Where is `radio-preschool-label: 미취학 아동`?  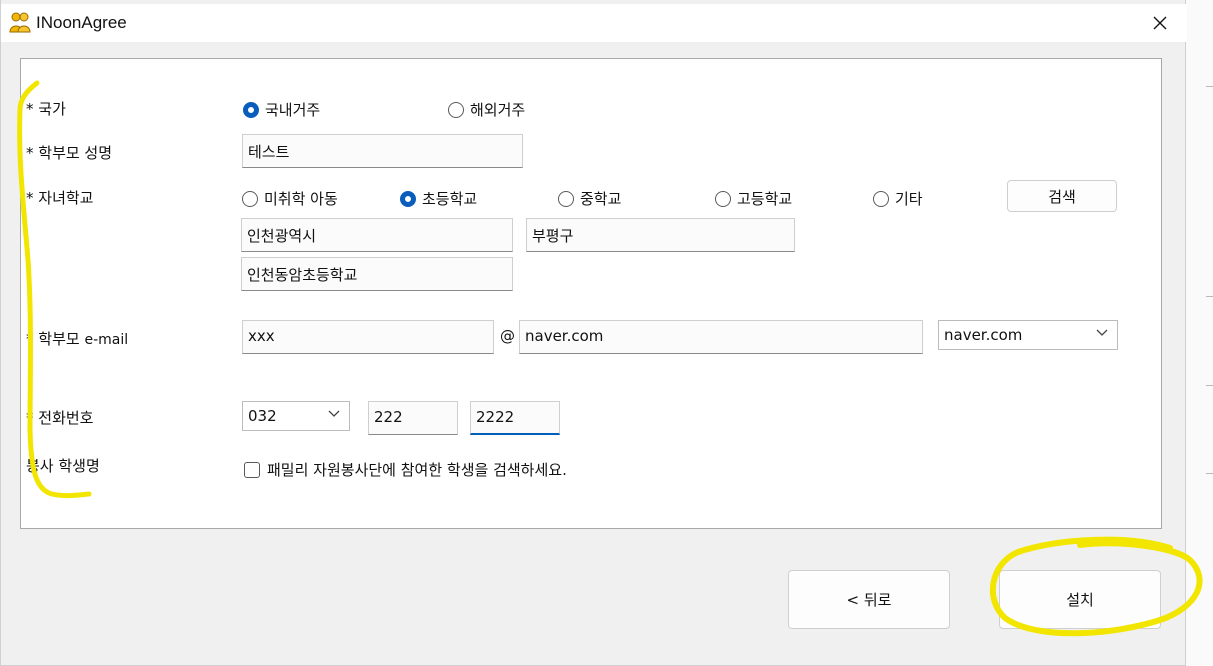 radio-preschool-label: 미취학 아동 is located at coordinates (301, 199).